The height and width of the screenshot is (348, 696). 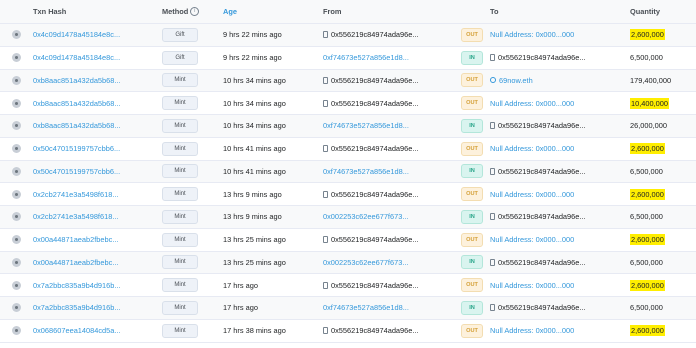 What do you see at coordinates (663, 171) in the screenshot?
I see `quantity-cell: 6,500,000` at bounding box center [663, 171].